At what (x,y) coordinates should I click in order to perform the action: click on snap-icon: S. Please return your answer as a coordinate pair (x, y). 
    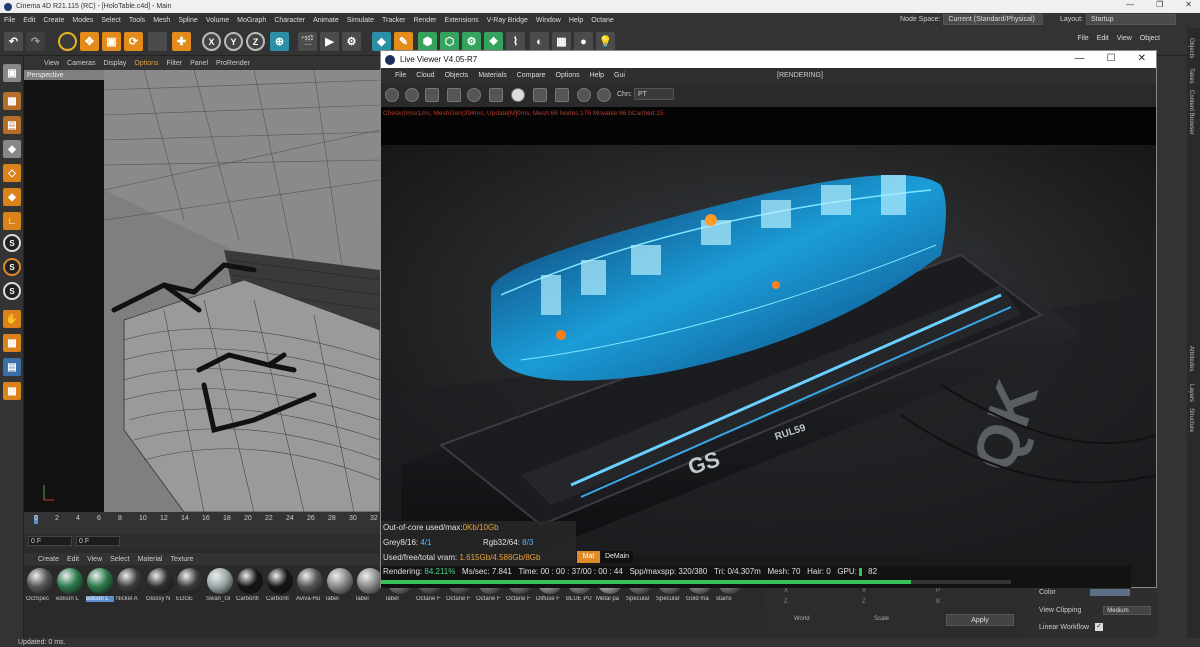
    Looking at the image, I should click on (12, 243).